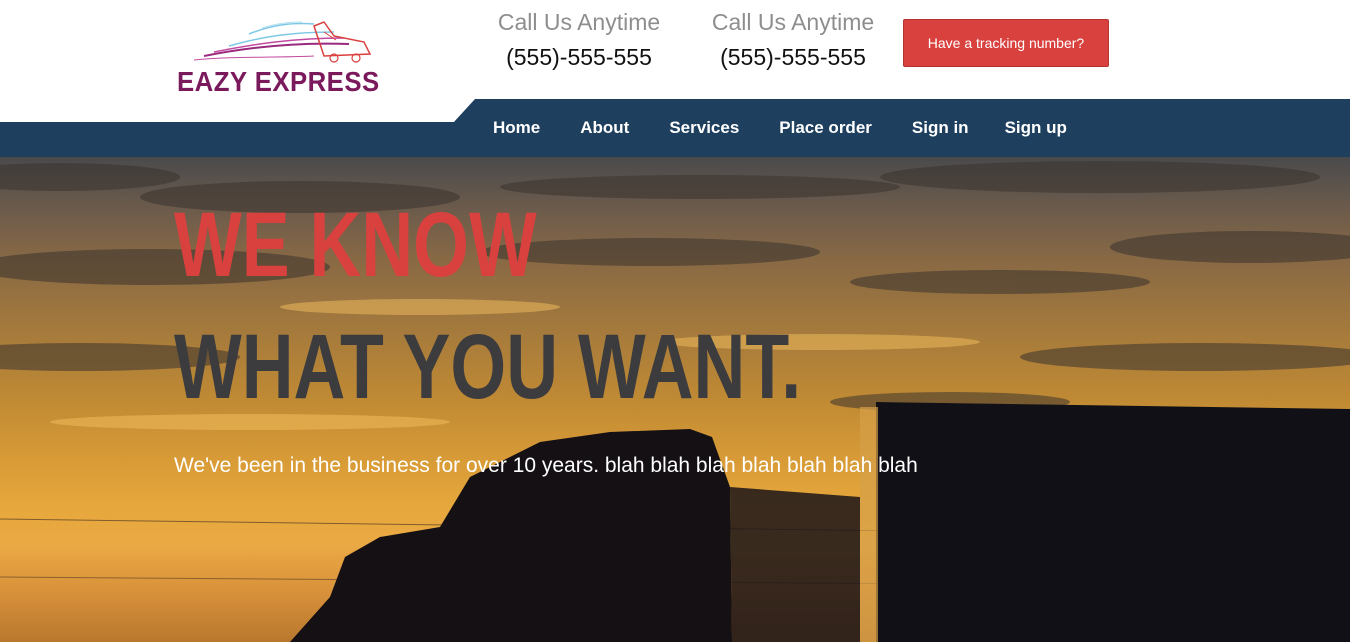 This screenshot has width=1350, height=642. I want to click on hero-headline-line1: WE KNOW, so click(355, 245).